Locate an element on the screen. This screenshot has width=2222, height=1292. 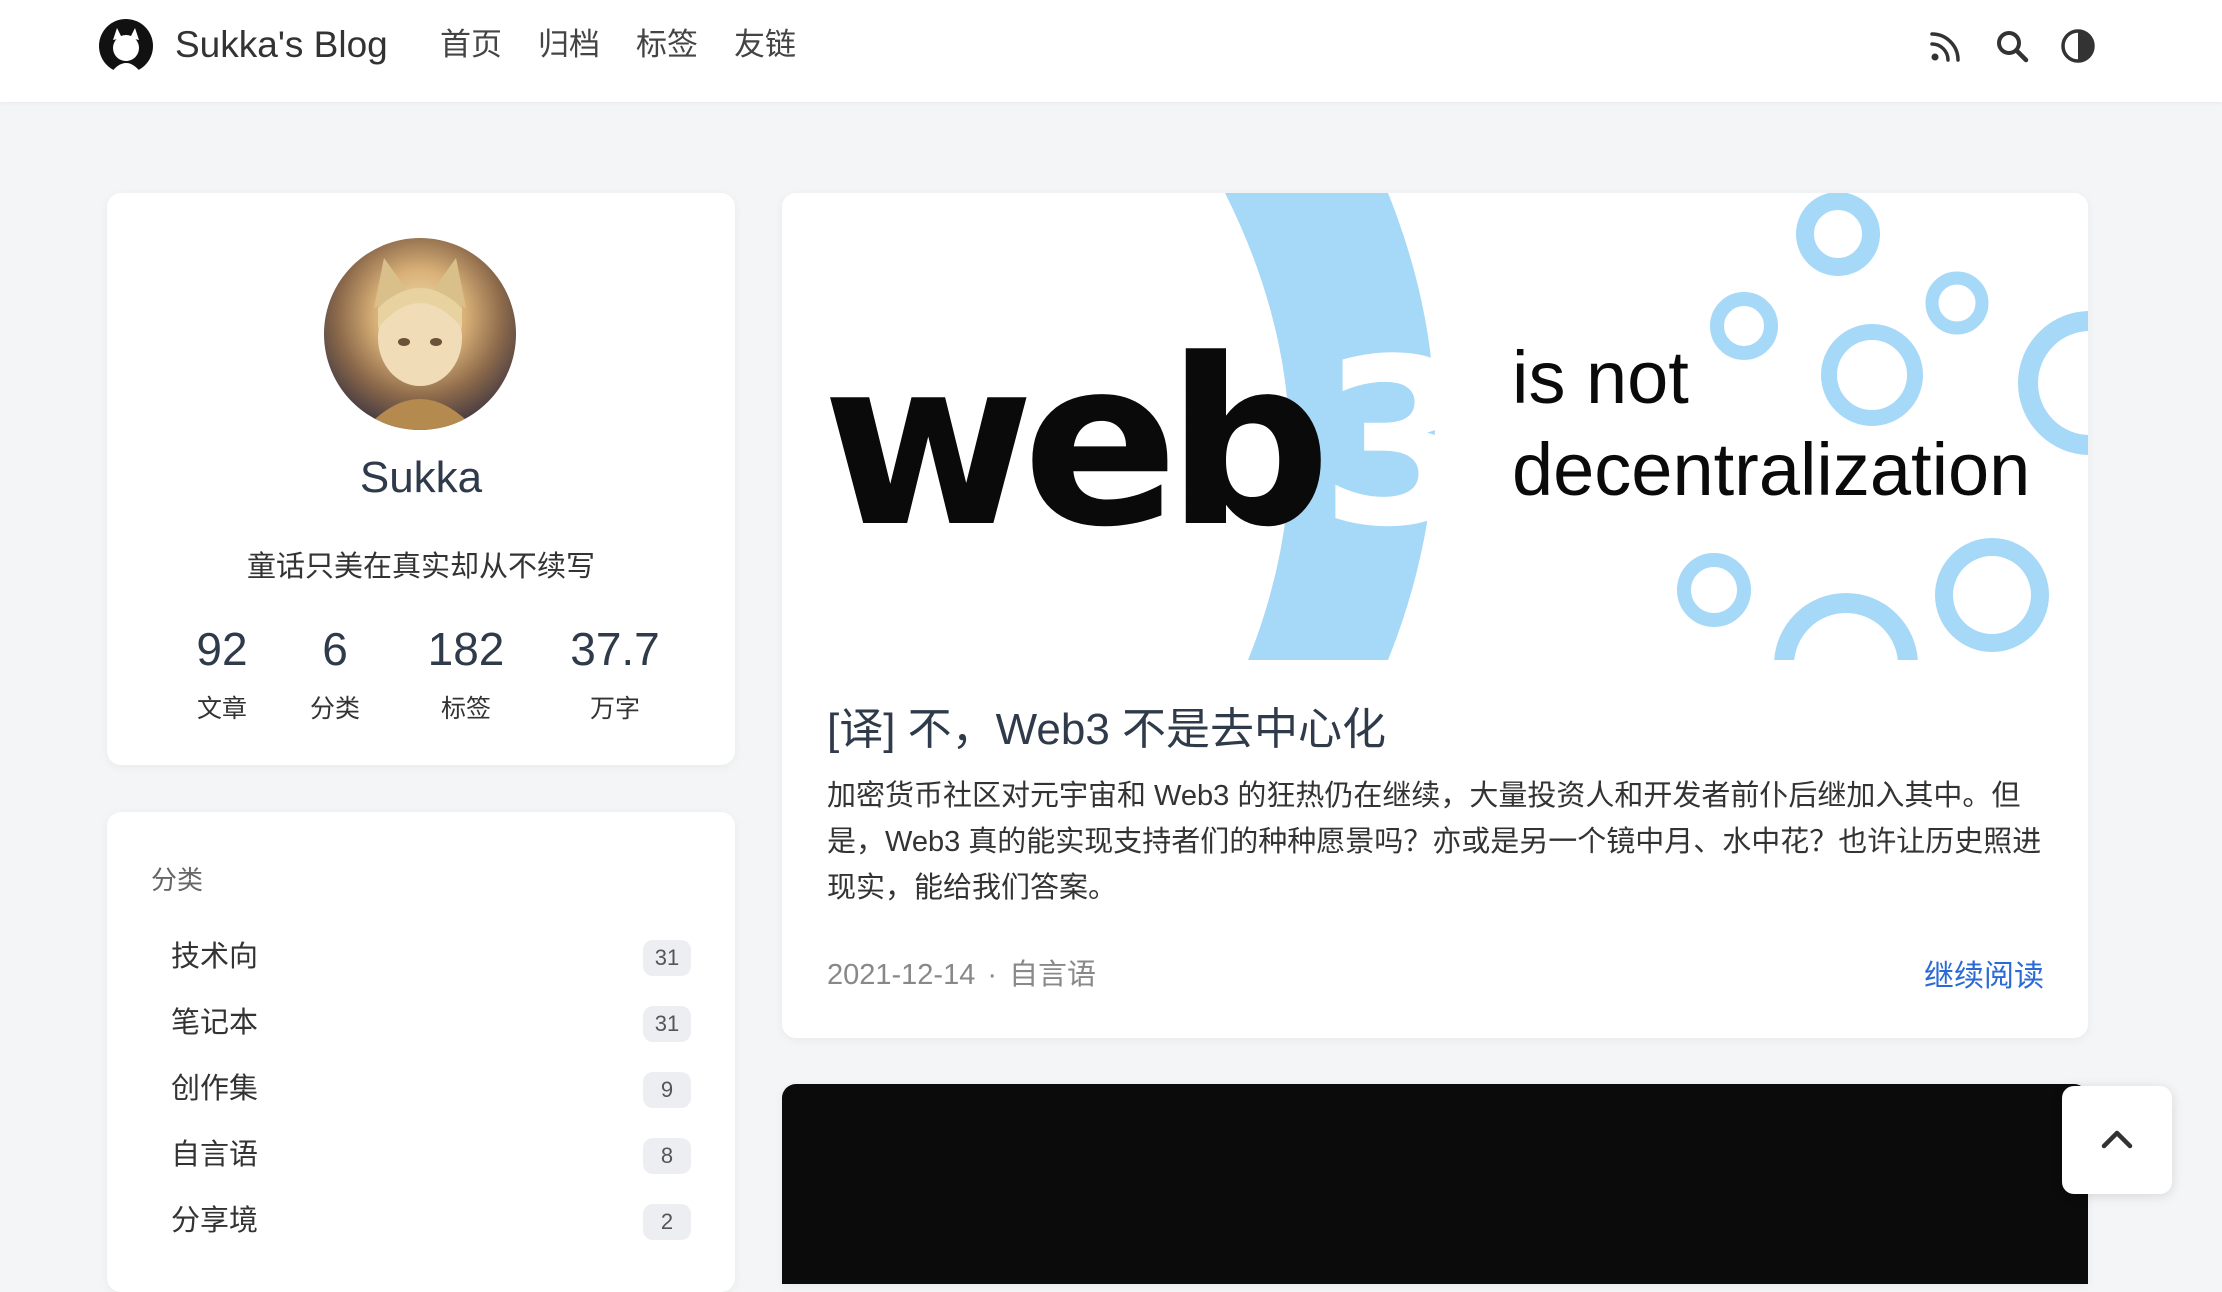
read-more-link: 继续阅读 is located at coordinates (1984, 973).